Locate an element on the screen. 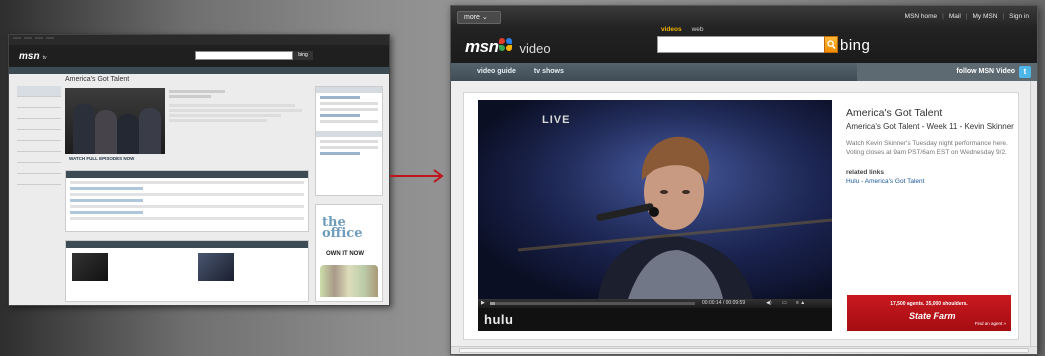 Image resolution: width=1045 pixels, height=356 pixels. top-links: MSN home | Mail | My MSN | Sign in is located at coordinates (966, 16).